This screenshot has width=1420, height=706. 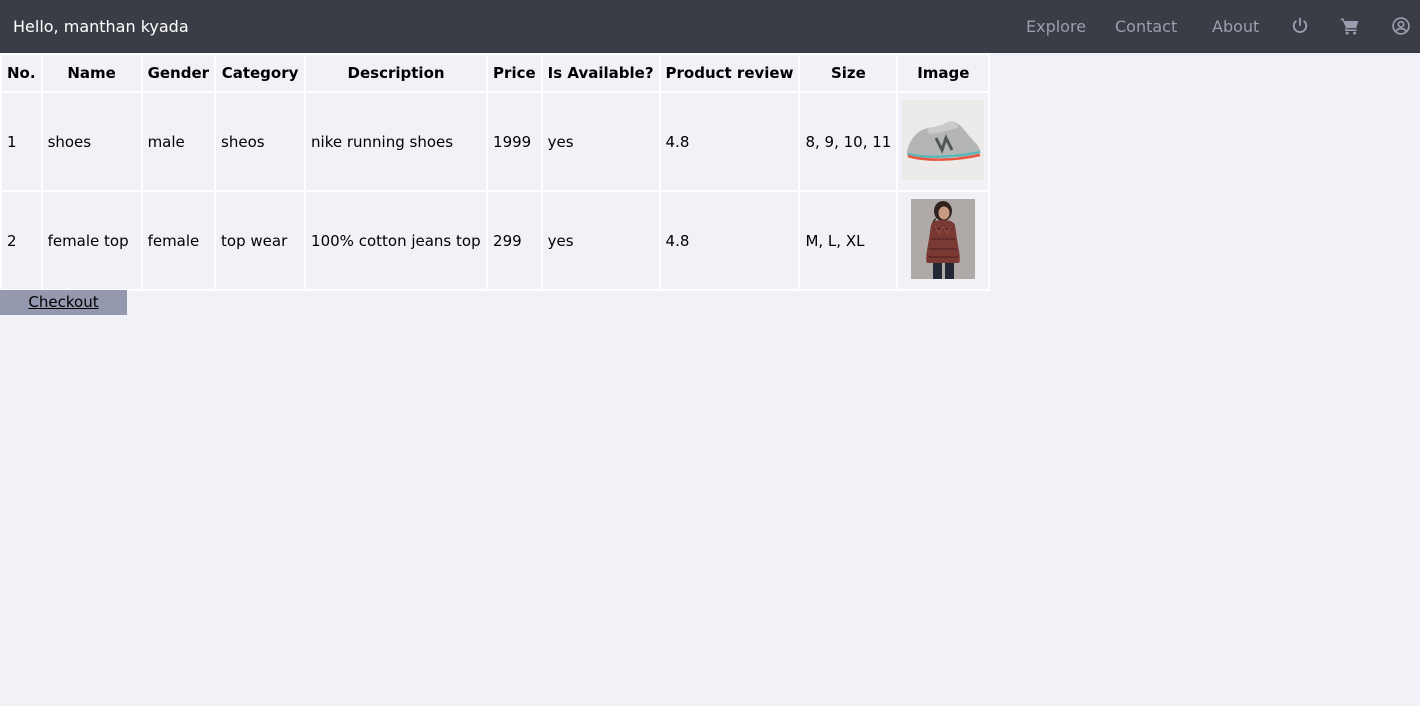 I want to click on shoe-image, so click(x=943, y=141).